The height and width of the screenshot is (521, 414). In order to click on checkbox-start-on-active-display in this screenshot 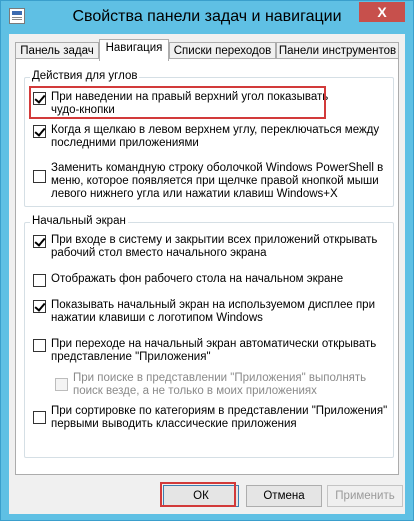, I will do `click(39, 306)`.